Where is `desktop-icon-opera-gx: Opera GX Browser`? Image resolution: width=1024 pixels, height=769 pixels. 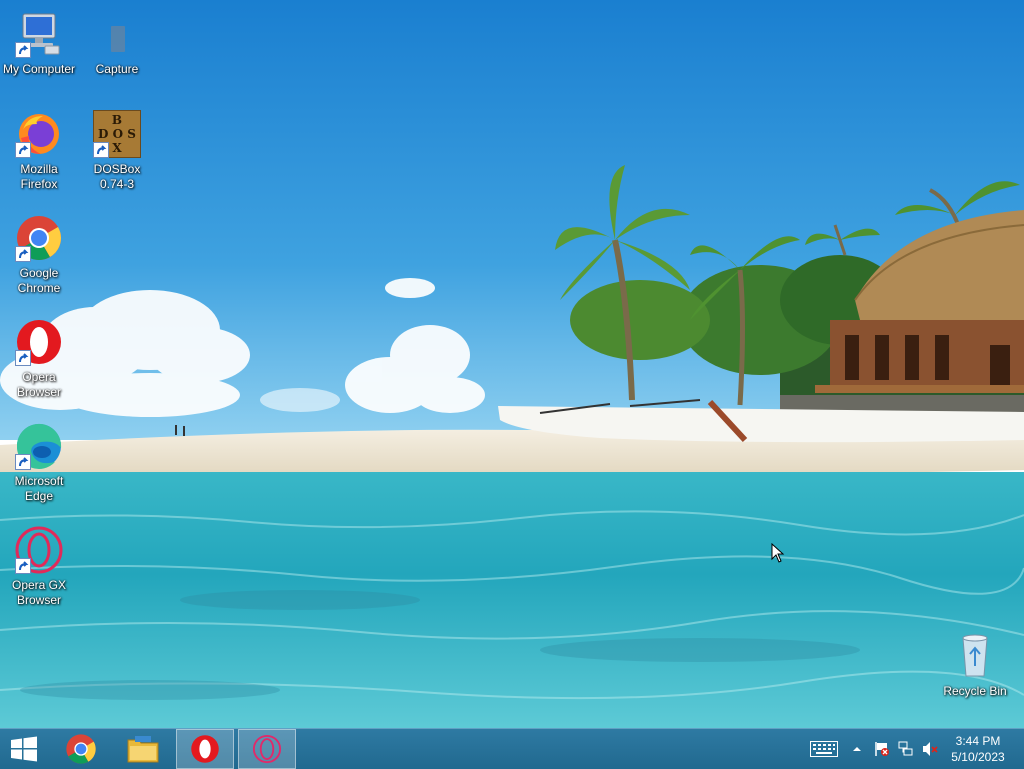 desktop-icon-opera-gx: Opera GX Browser is located at coordinates (39, 567).